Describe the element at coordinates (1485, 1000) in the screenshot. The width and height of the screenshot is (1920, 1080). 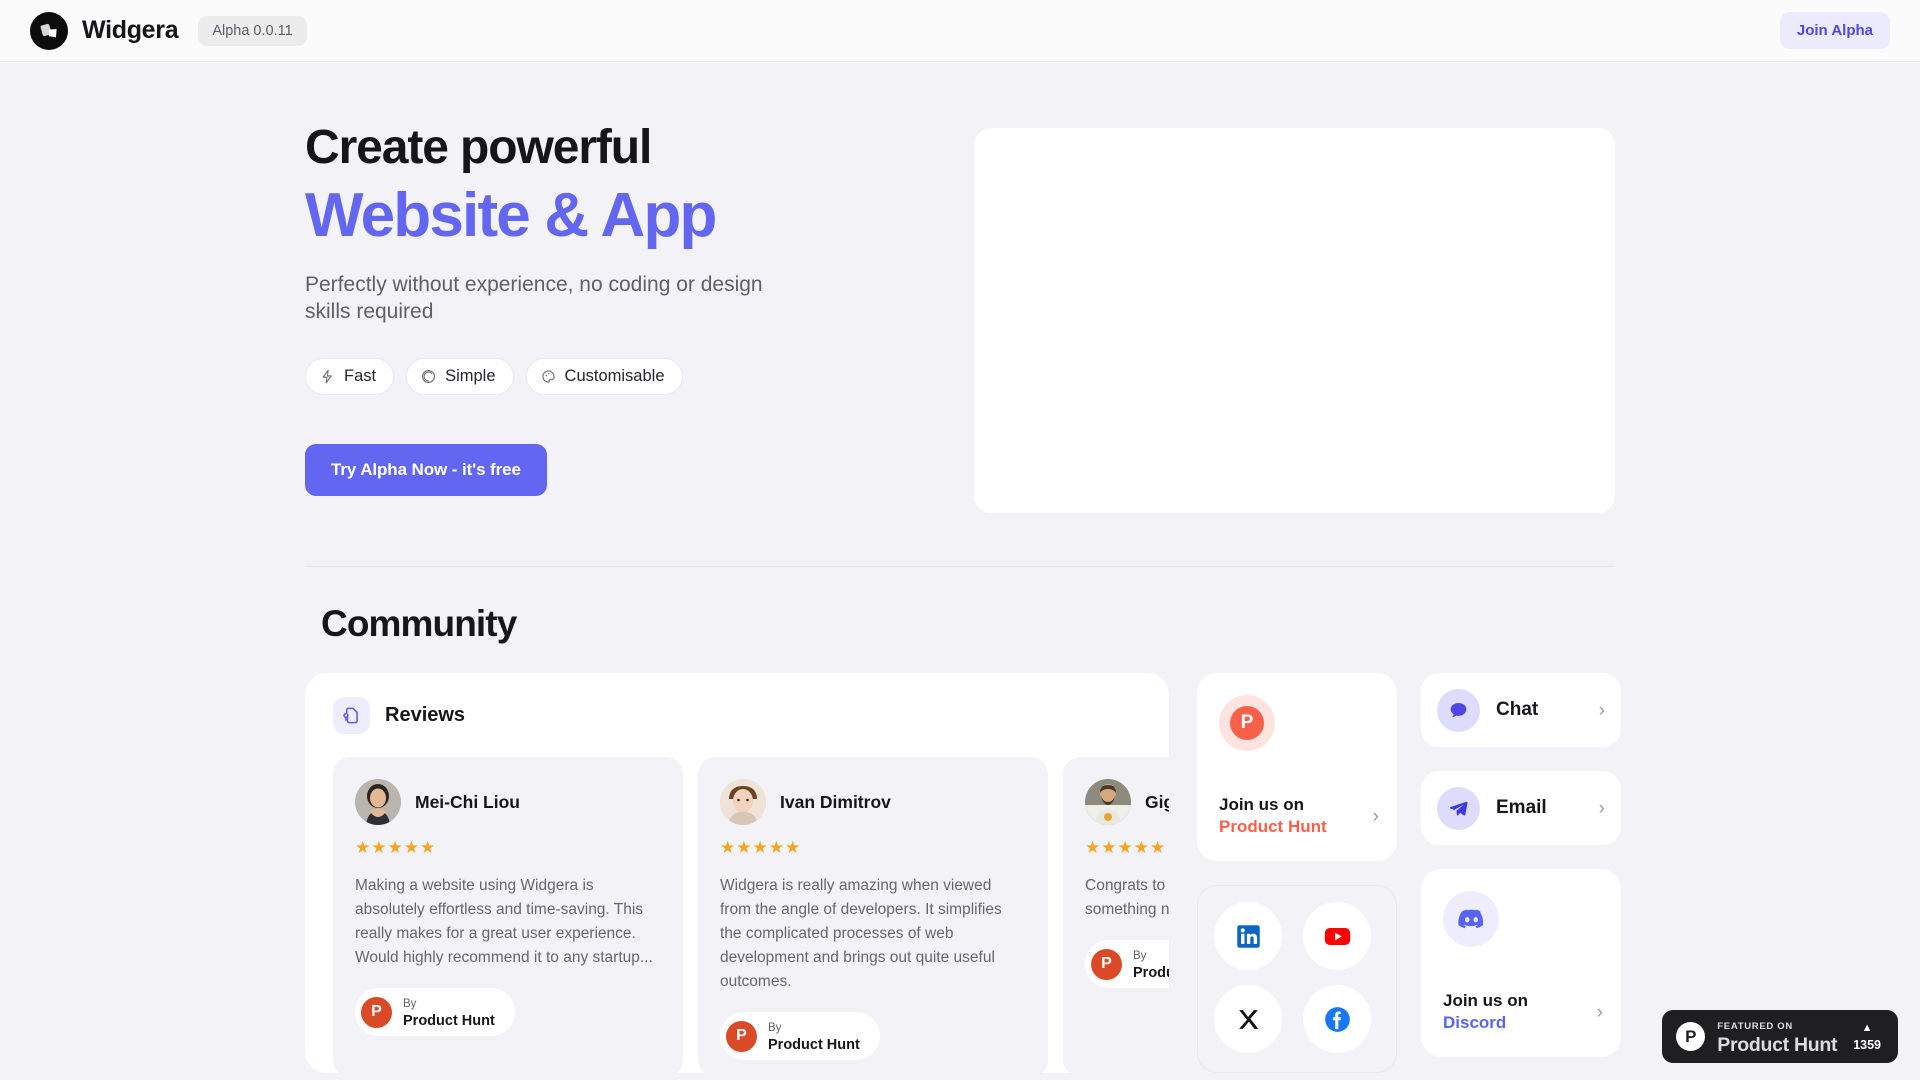
I see `discord-card-line1: Join us on` at that location.